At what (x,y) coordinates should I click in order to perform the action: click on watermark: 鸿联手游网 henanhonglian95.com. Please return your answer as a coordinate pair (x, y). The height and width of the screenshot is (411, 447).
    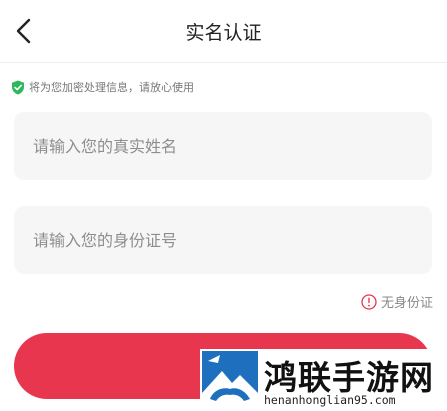
    Looking at the image, I should click on (323, 380).